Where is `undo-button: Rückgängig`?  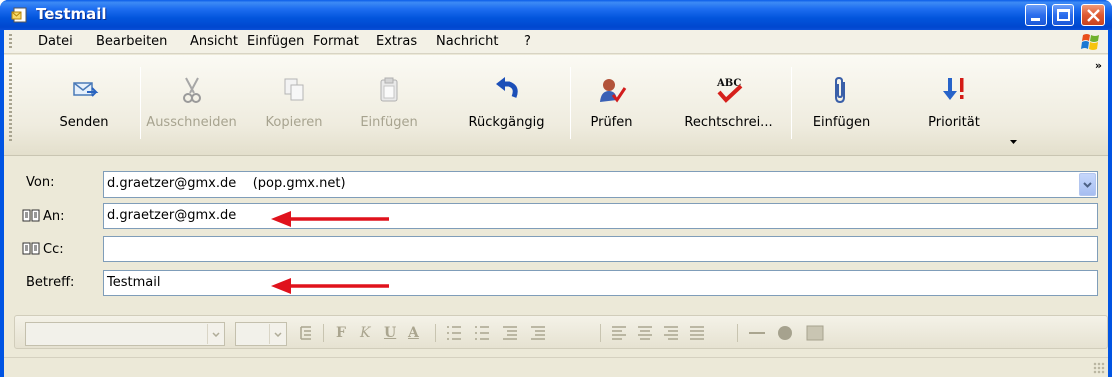 undo-button: Rückgängig is located at coordinates (506, 105).